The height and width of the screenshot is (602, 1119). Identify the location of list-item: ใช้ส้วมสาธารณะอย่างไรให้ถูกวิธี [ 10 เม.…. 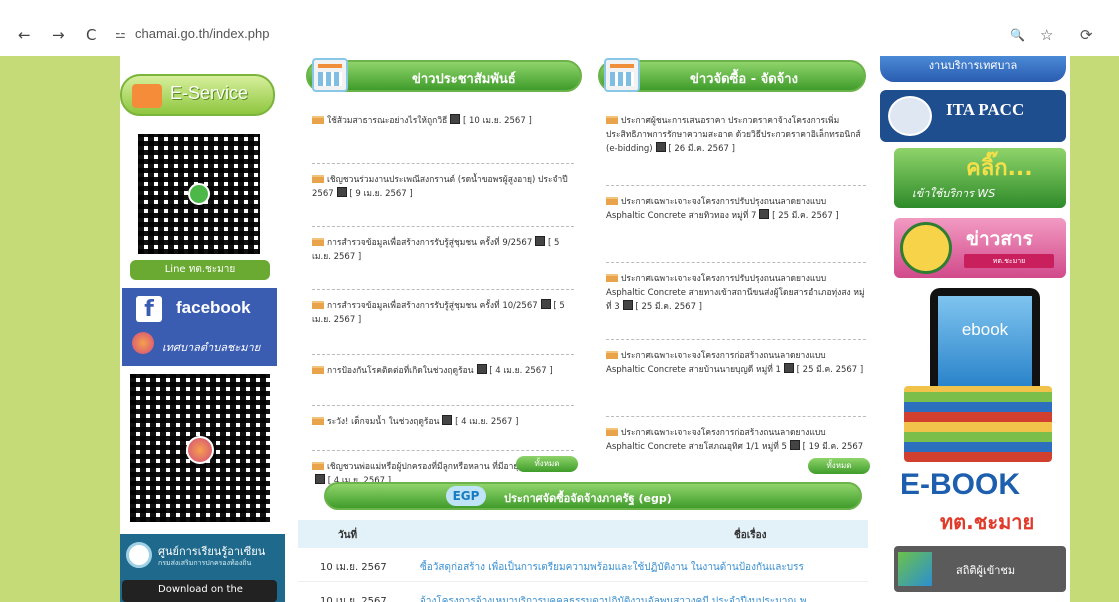
(443, 139).